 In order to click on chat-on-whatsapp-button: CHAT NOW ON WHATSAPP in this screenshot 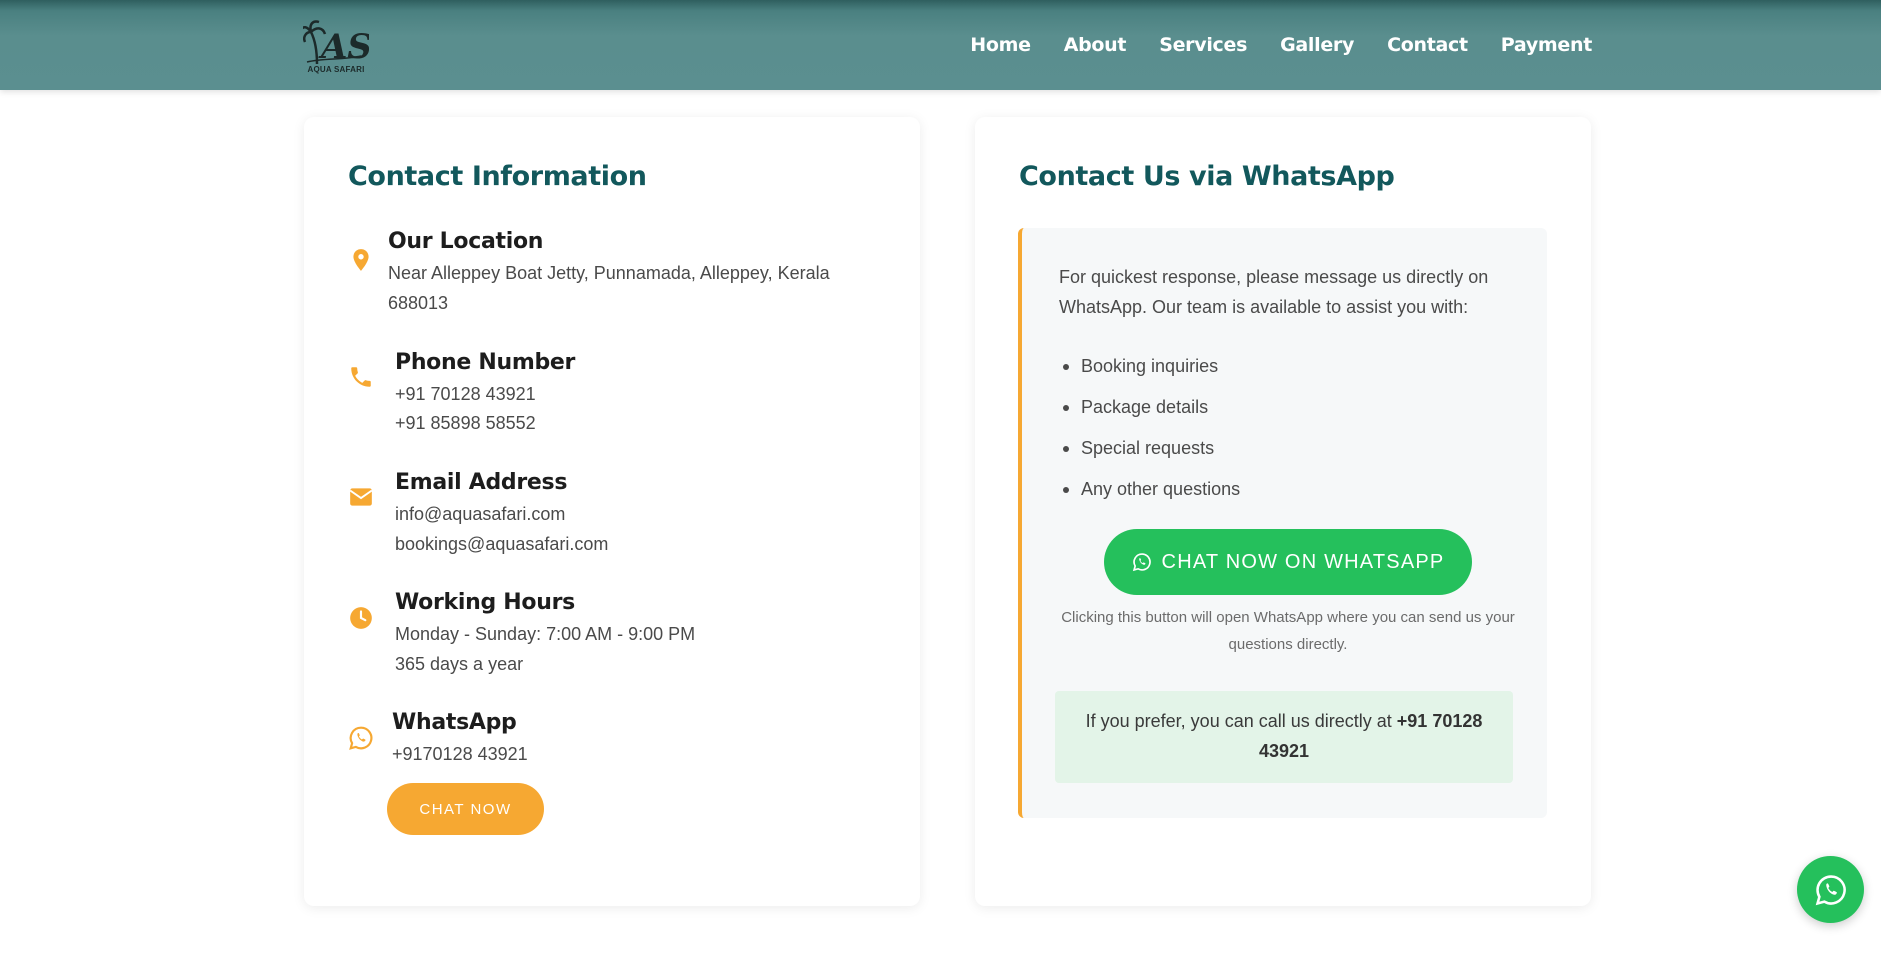, I will do `click(1288, 562)`.